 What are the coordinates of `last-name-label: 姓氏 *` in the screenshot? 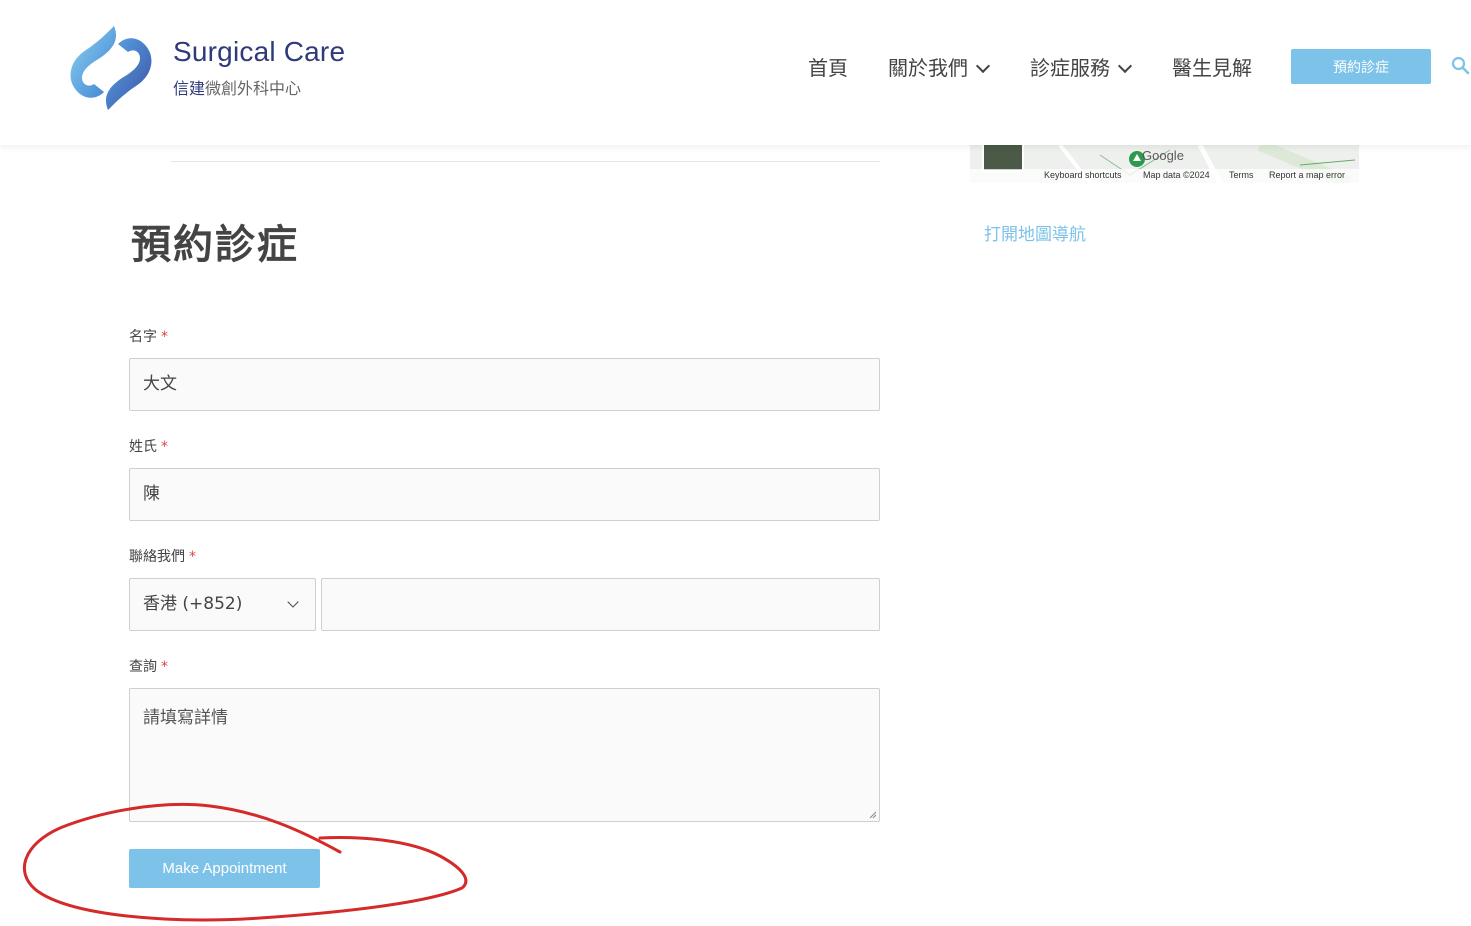 It's located at (148, 446).